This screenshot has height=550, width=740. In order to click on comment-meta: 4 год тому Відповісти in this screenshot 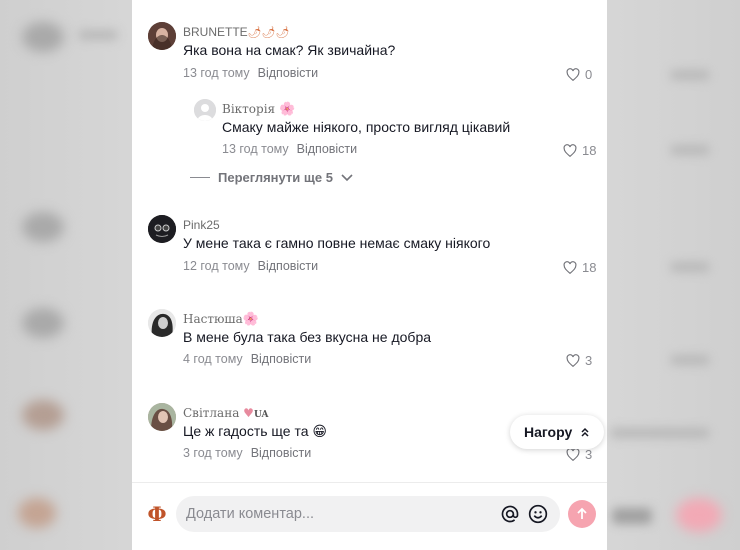, I will do `click(247, 359)`.